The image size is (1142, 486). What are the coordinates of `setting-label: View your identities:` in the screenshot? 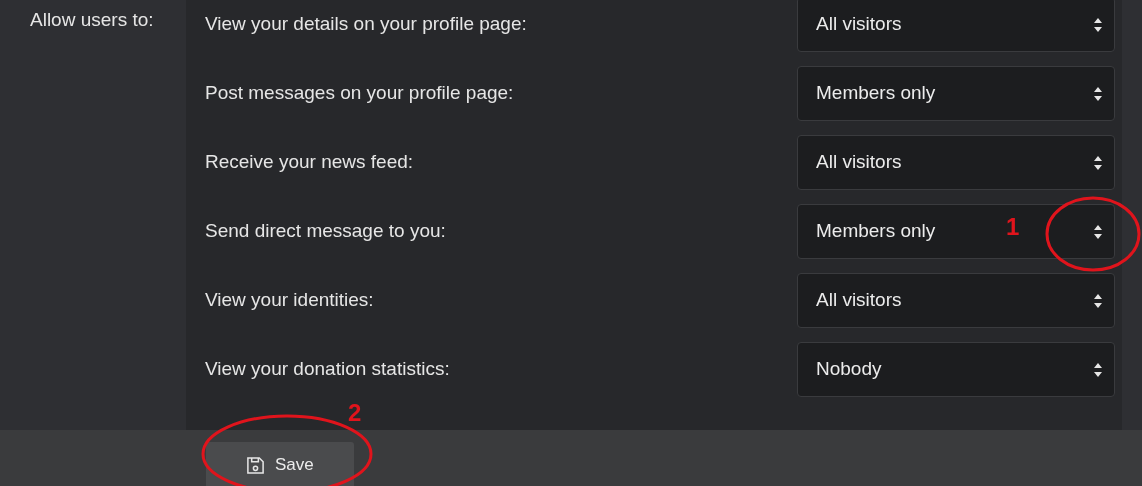 It's located at (289, 300).